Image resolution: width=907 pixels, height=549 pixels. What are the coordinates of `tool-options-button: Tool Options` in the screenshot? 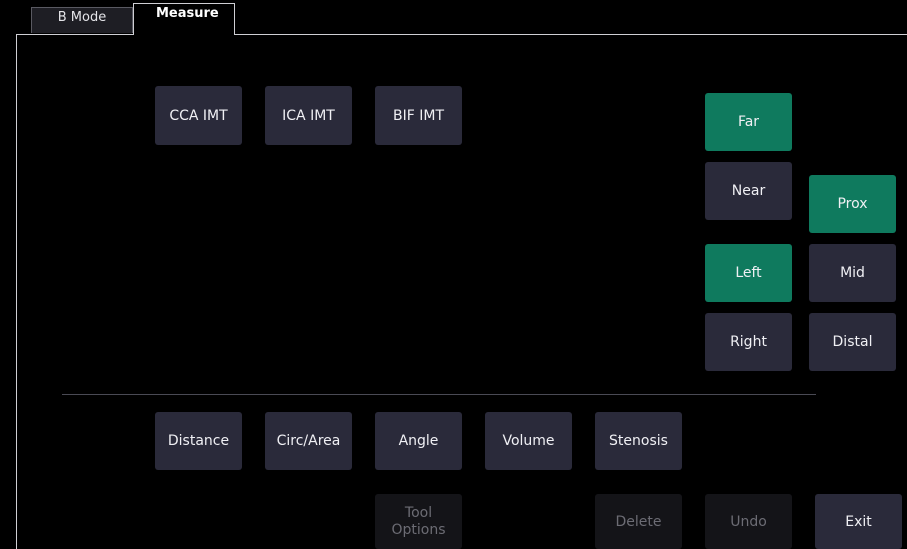 It's located at (418, 521).